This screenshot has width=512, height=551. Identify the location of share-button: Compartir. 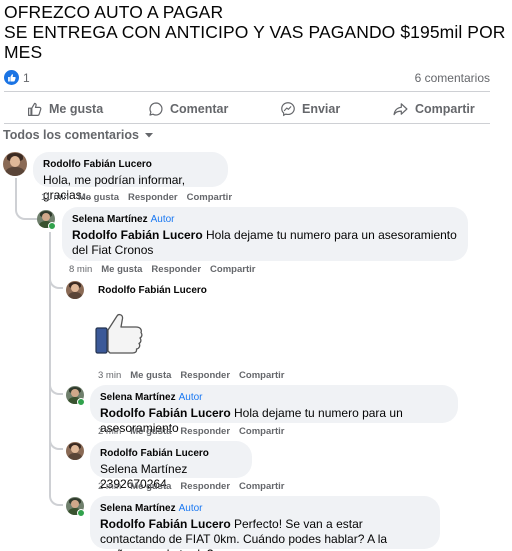
(433, 109).